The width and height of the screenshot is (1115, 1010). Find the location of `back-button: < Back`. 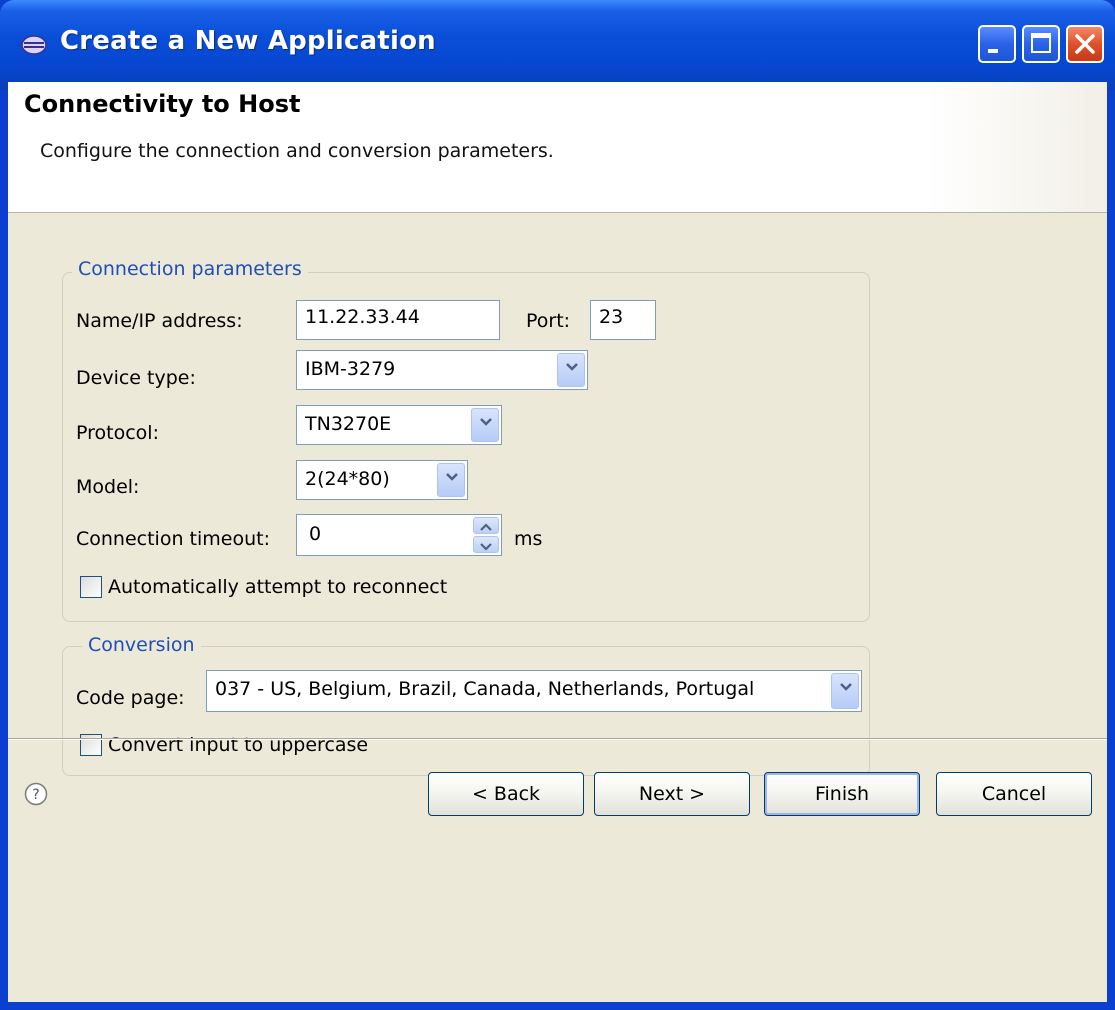

back-button: < Back is located at coordinates (506, 794).